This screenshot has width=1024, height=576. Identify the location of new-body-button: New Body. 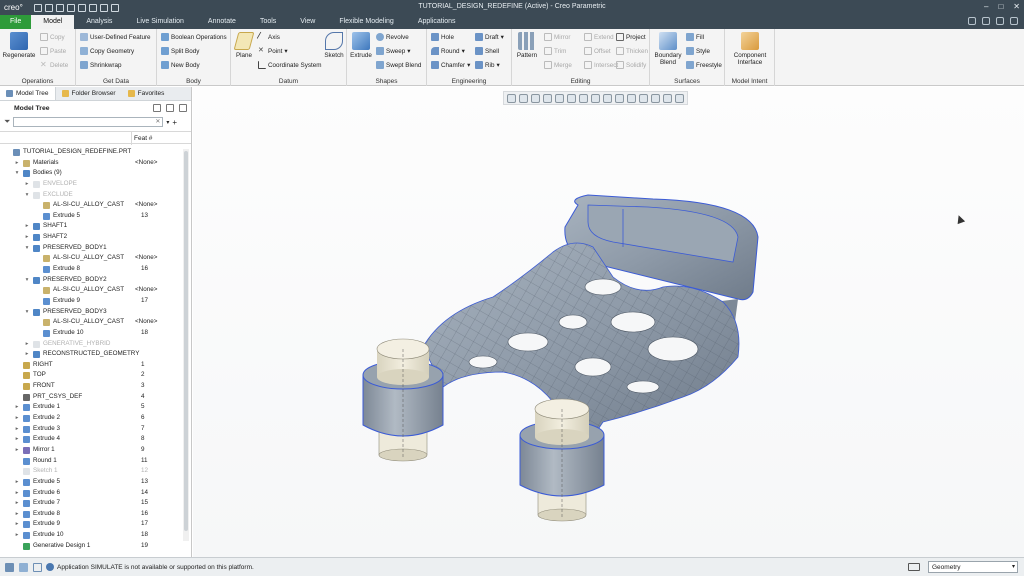
(180, 65).